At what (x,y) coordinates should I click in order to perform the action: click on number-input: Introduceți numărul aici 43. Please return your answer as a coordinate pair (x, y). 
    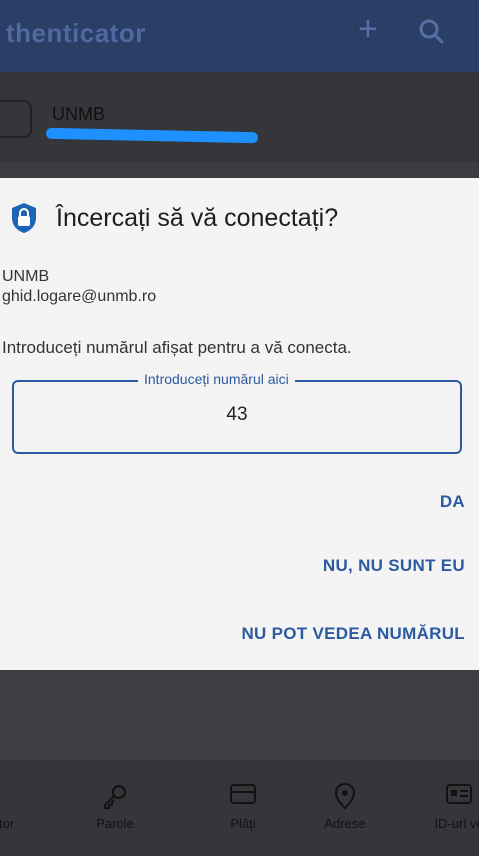
    Looking at the image, I should click on (237, 412).